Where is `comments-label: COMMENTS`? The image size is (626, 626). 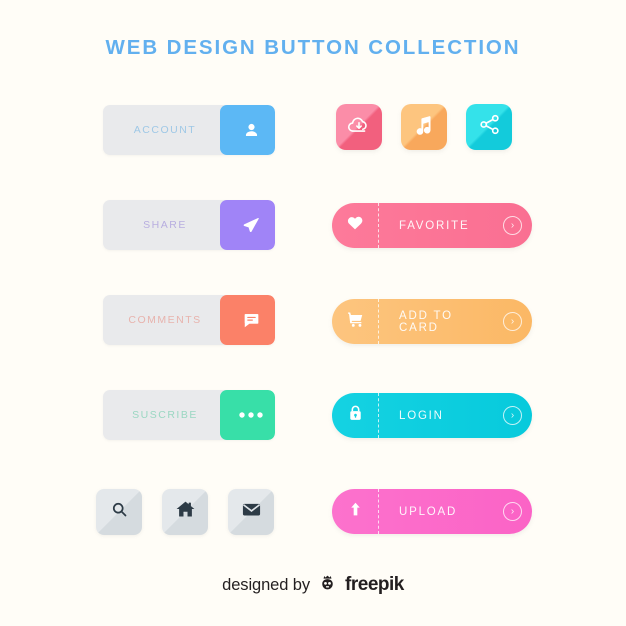
comments-label: COMMENTS is located at coordinates (165, 320).